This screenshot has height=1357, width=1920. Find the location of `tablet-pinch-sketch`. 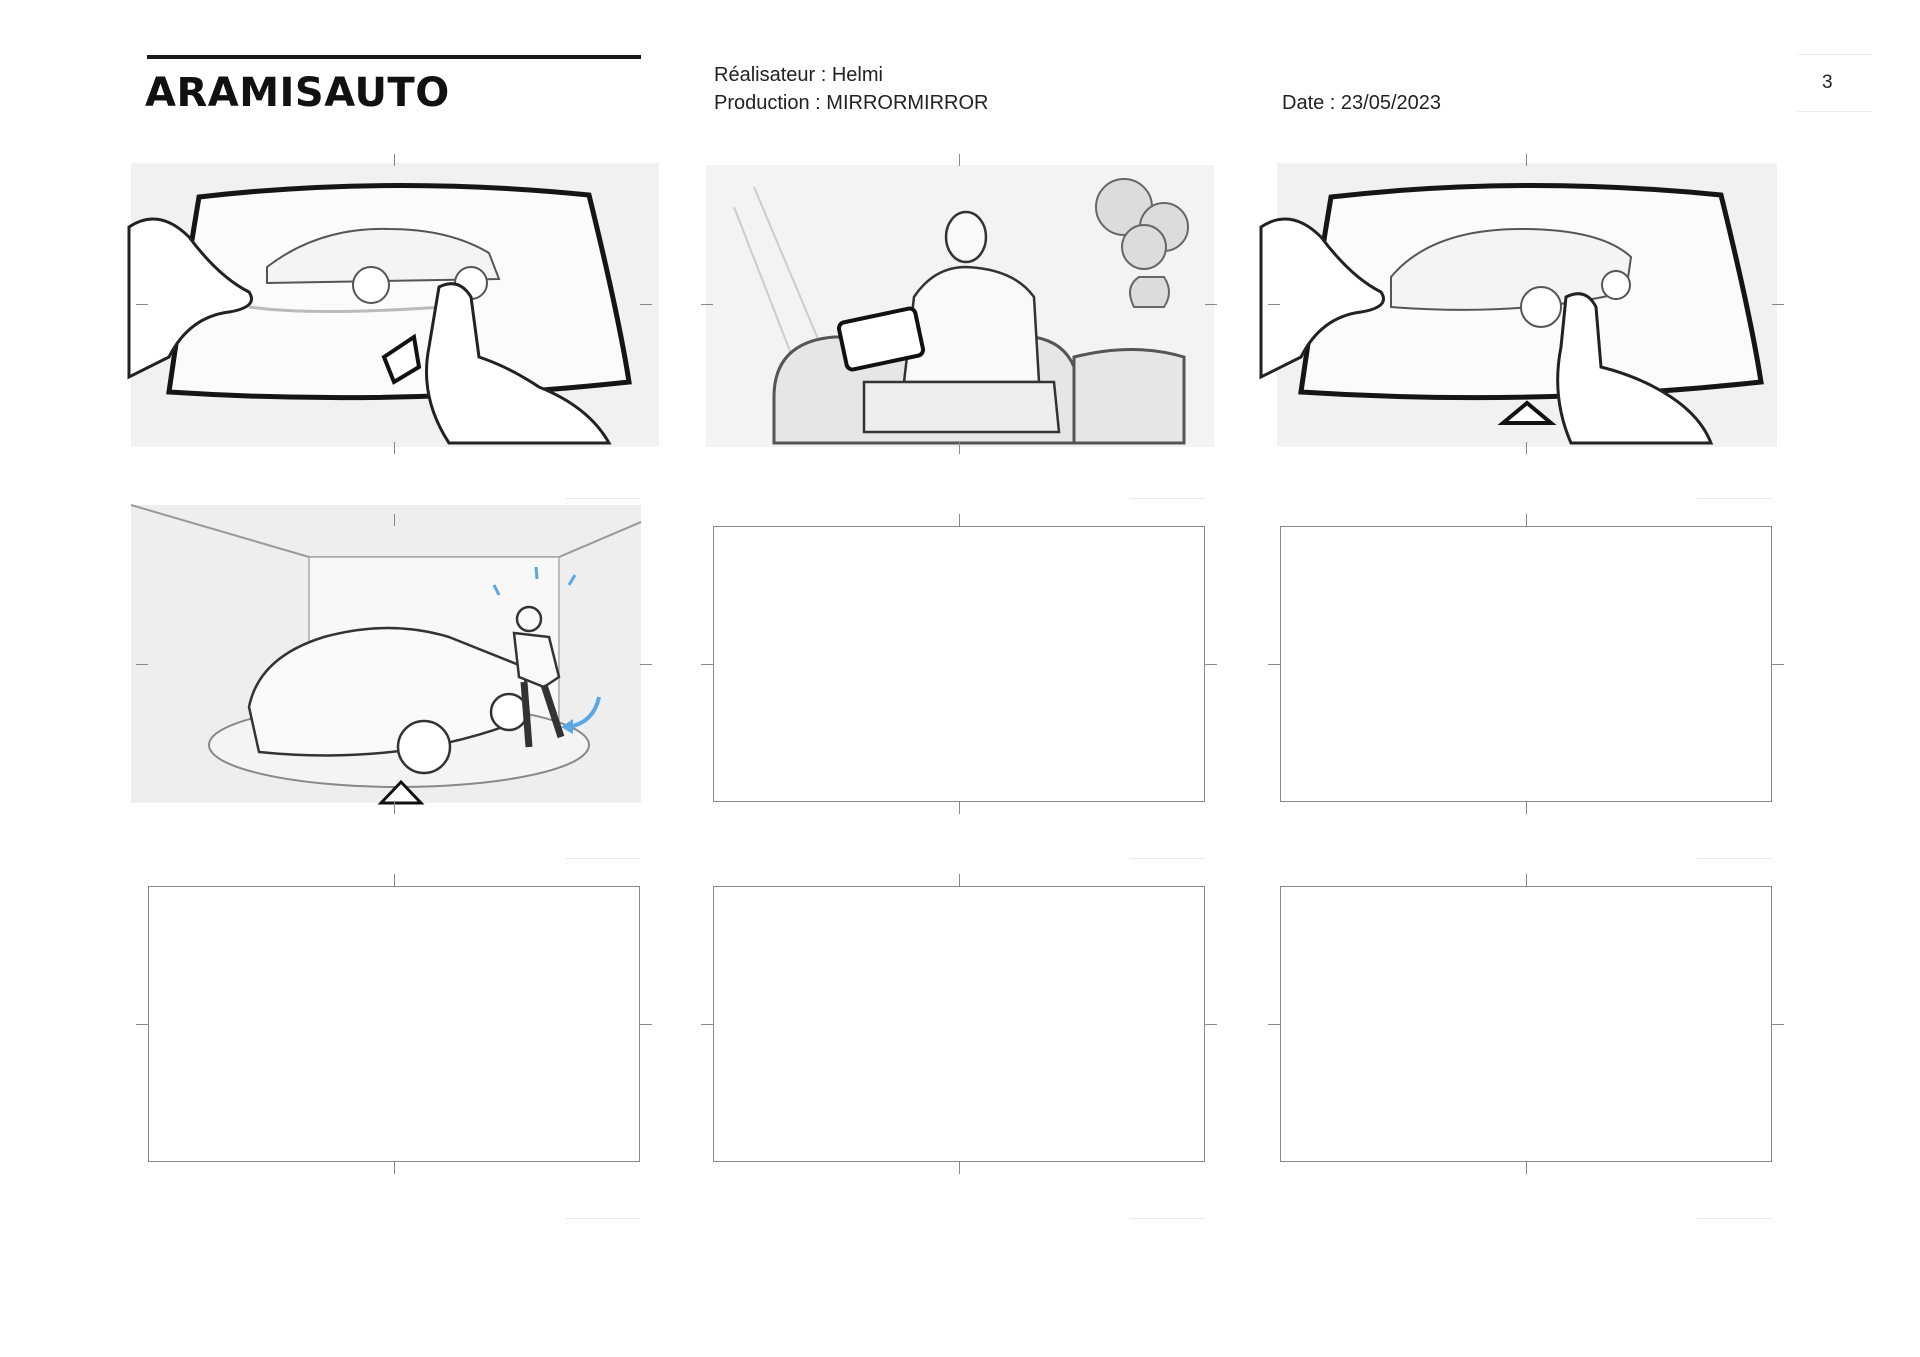

tablet-pinch-sketch is located at coordinates (393, 305).